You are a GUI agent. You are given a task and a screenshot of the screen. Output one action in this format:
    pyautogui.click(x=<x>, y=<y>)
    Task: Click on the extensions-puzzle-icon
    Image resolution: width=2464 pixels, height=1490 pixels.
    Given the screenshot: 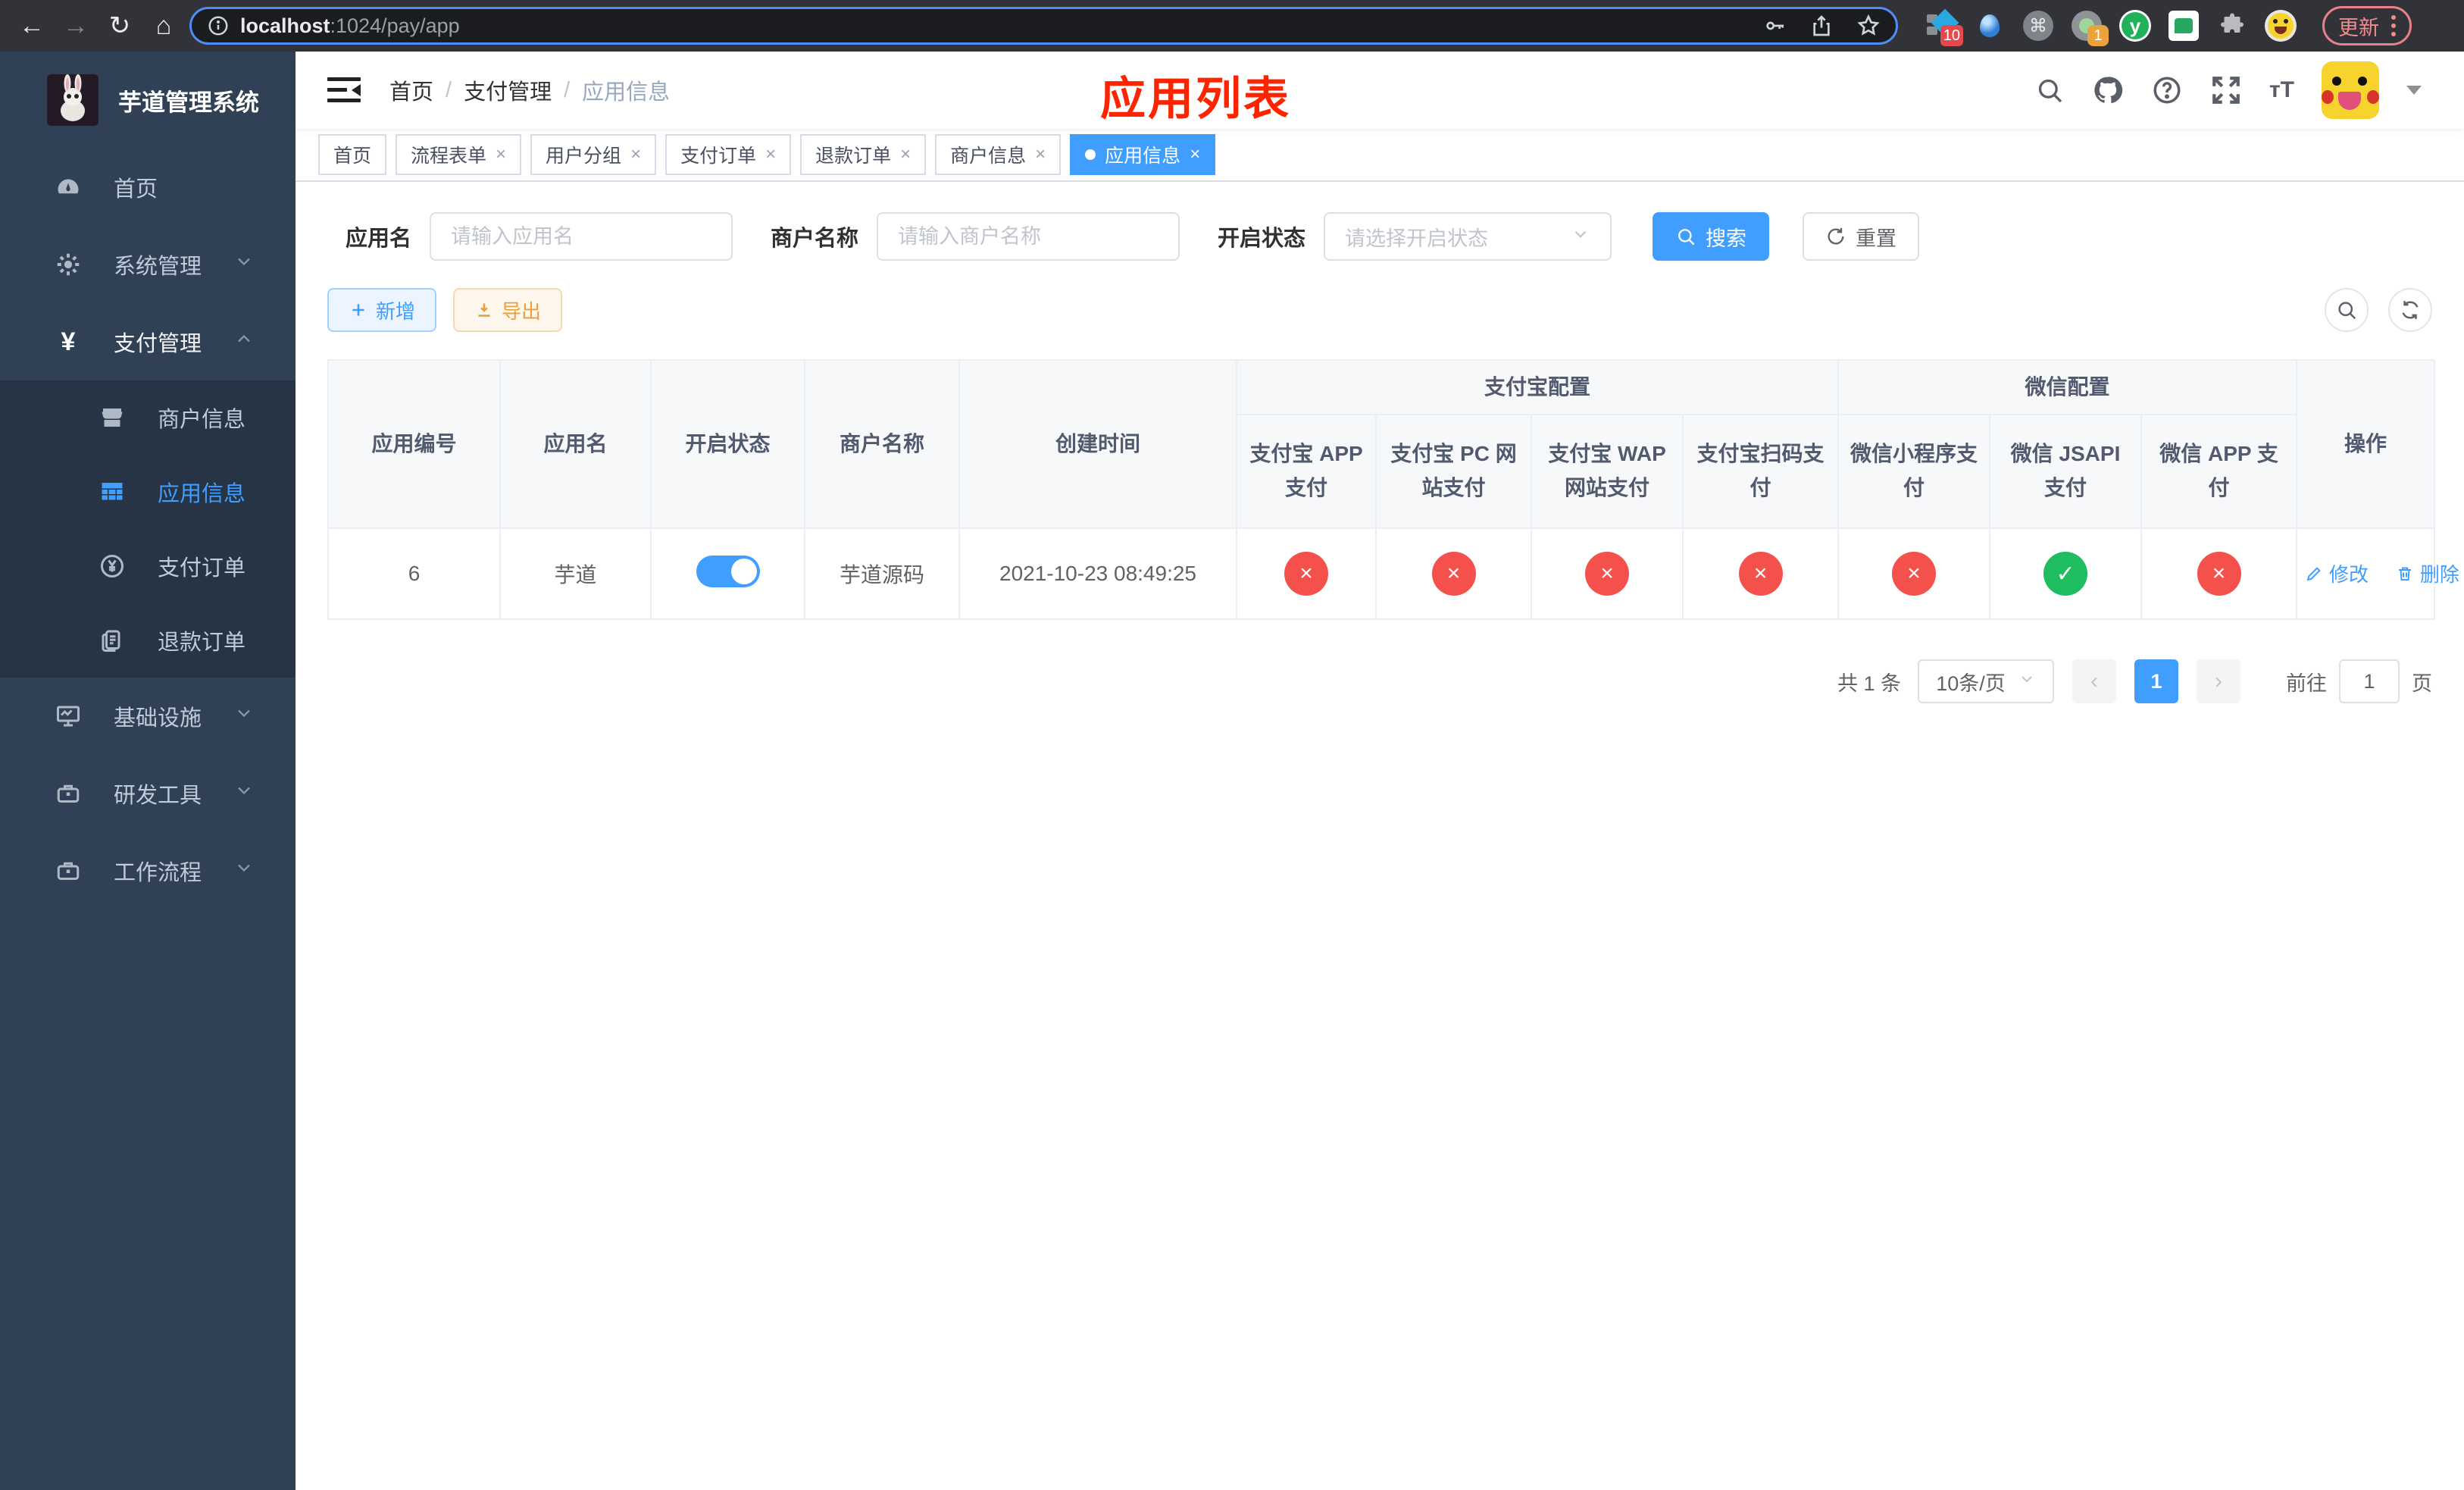 What is the action you would take?
    pyautogui.click(x=2232, y=26)
    